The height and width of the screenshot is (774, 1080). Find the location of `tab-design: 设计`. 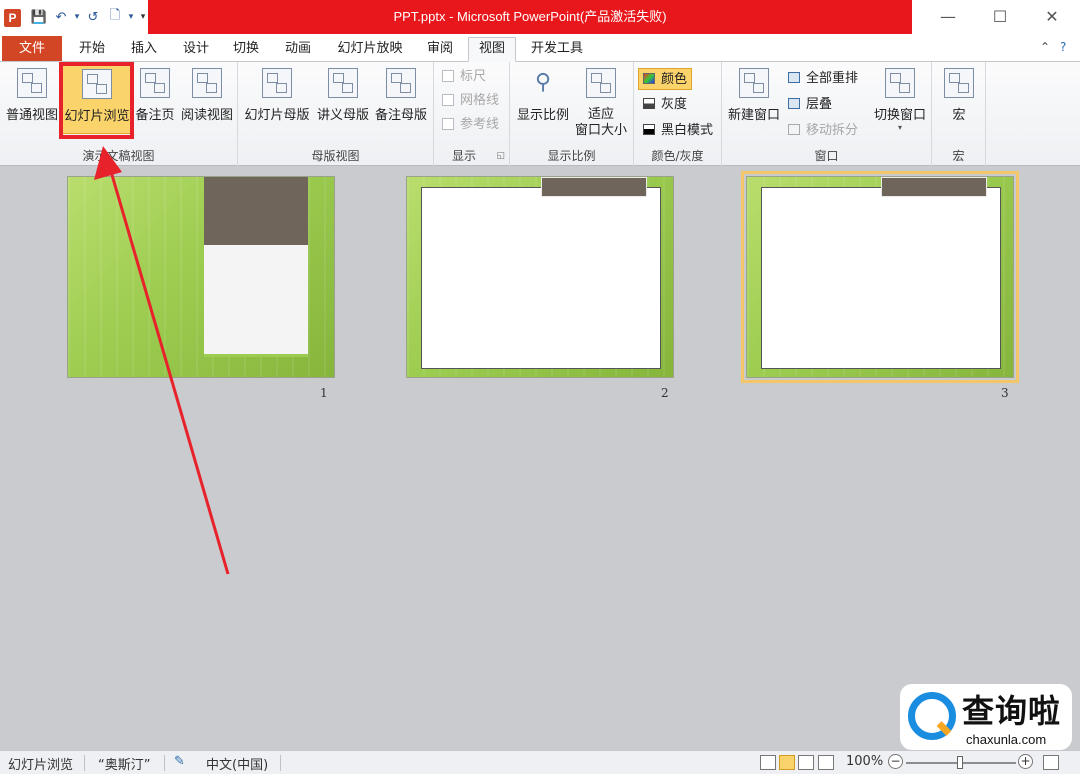

tab-design: 设计 is located at coordinates (196, 50).